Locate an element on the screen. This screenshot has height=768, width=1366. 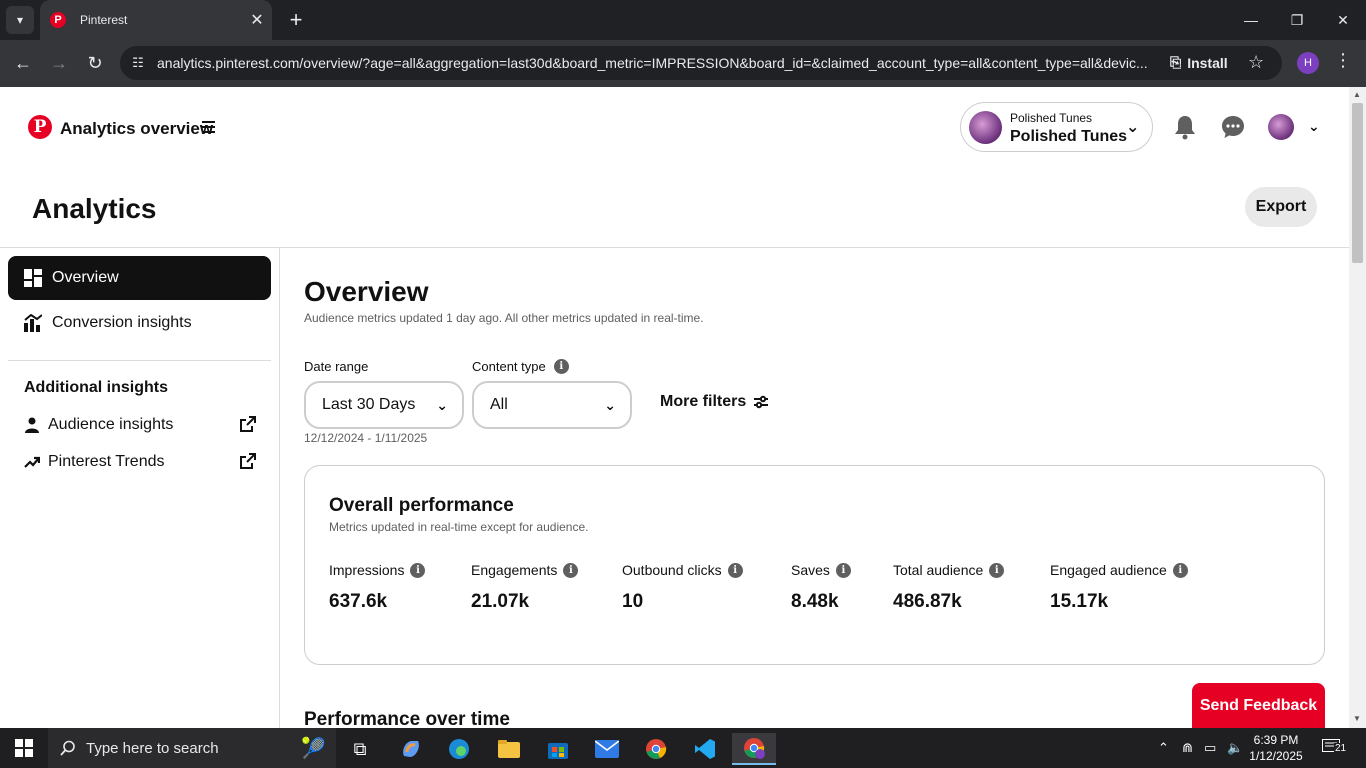
tab-title: Pinterest is located at coordinates (104, 20).